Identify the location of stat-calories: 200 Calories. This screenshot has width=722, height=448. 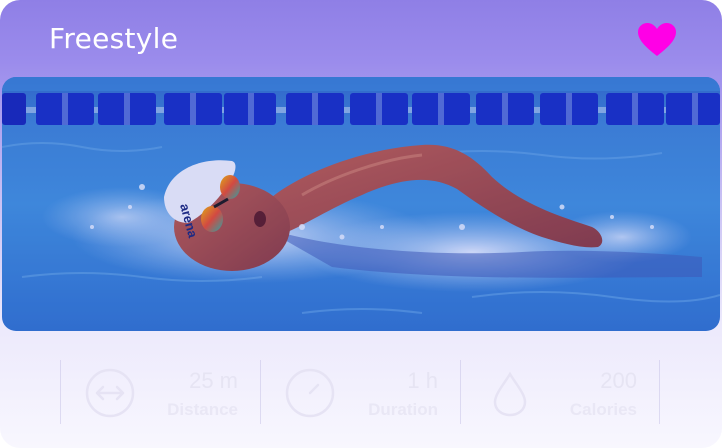
(560, 392).